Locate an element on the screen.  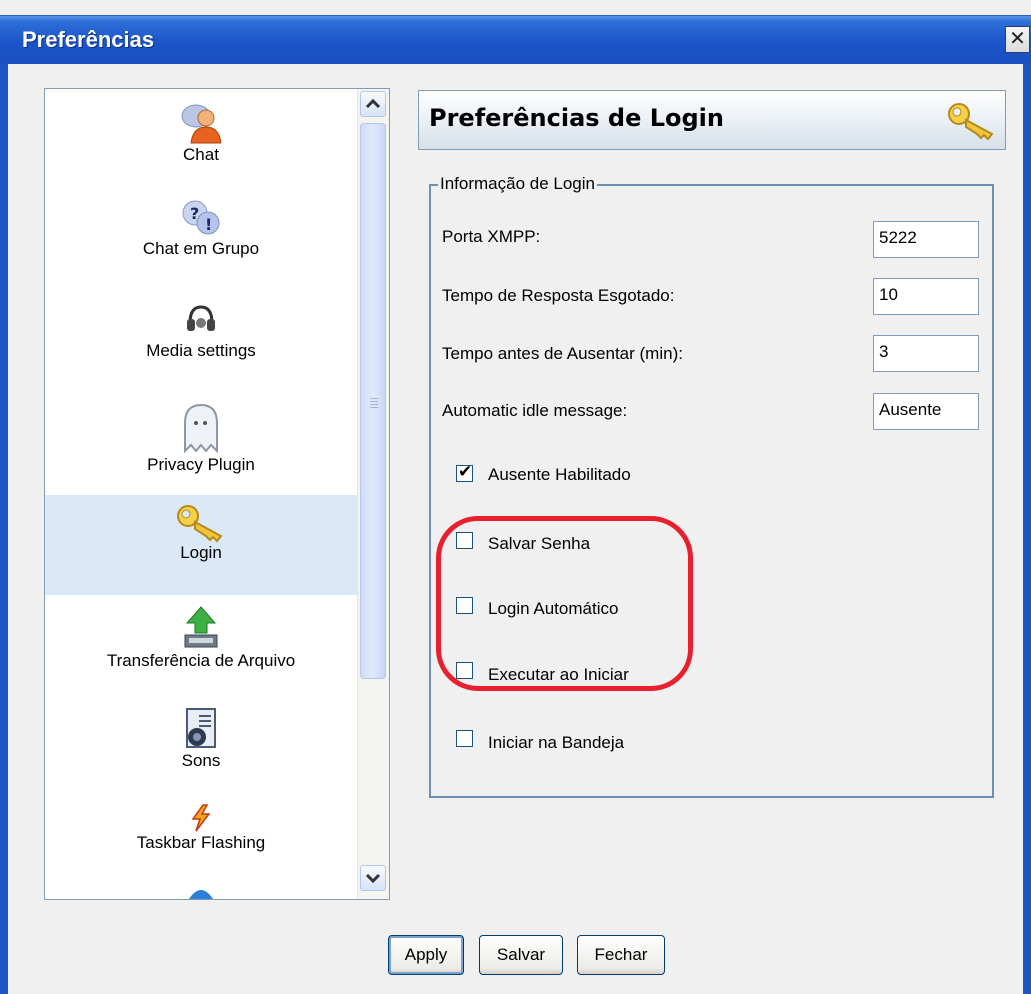
nav-item-chat: Chat is located at coordinates (201, 145).